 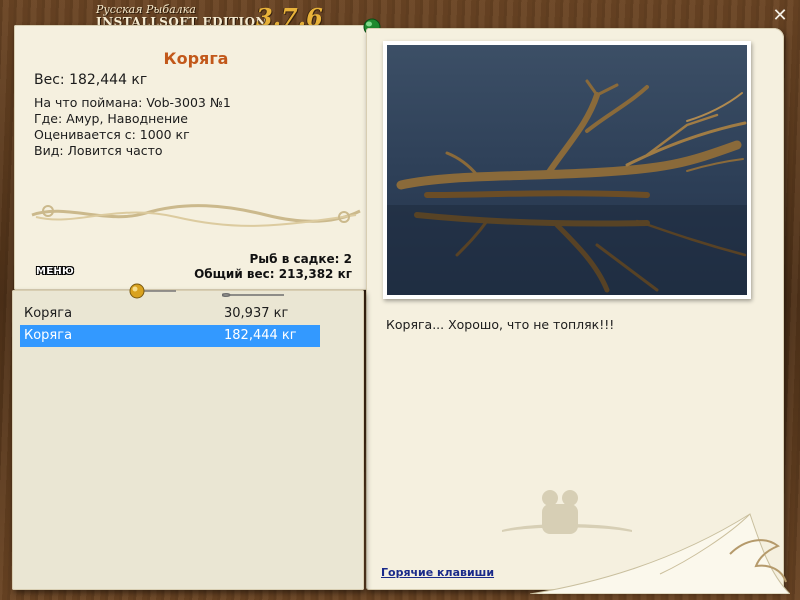 What do you see at coordinates (273, 274) in the screenshot?
I see `keepnet-total-weight: Общий вес: 213,382 кг` at bounding box center [273, 274].